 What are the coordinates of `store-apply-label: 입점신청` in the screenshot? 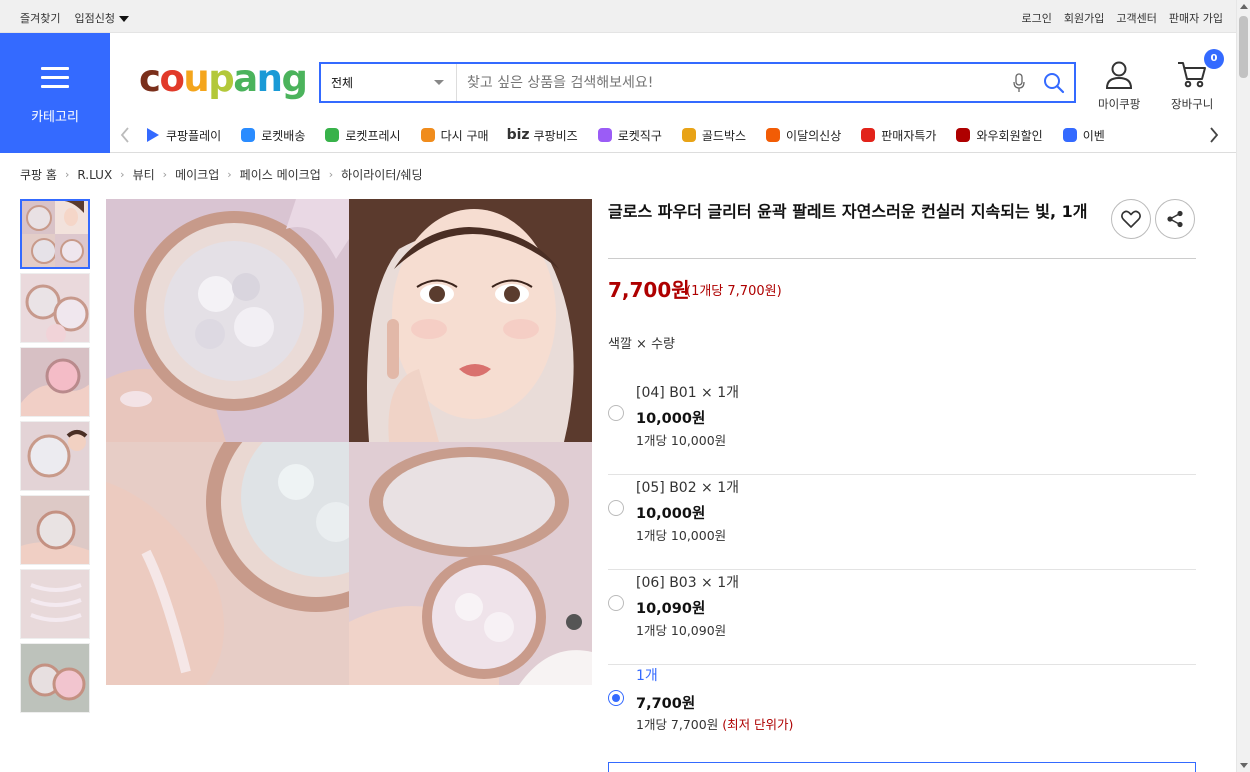 It's located at (94, 18).